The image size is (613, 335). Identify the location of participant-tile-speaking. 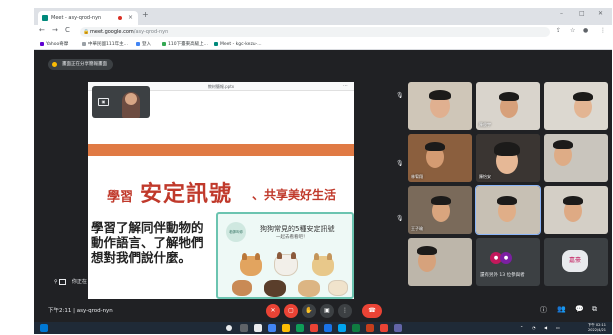
(508, 210).